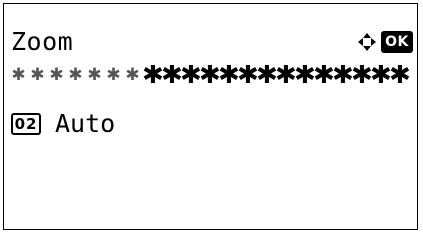 The width and height of the screenshot is (423, 240). I want to click on navigation-hint: OK, so click(385, 42).